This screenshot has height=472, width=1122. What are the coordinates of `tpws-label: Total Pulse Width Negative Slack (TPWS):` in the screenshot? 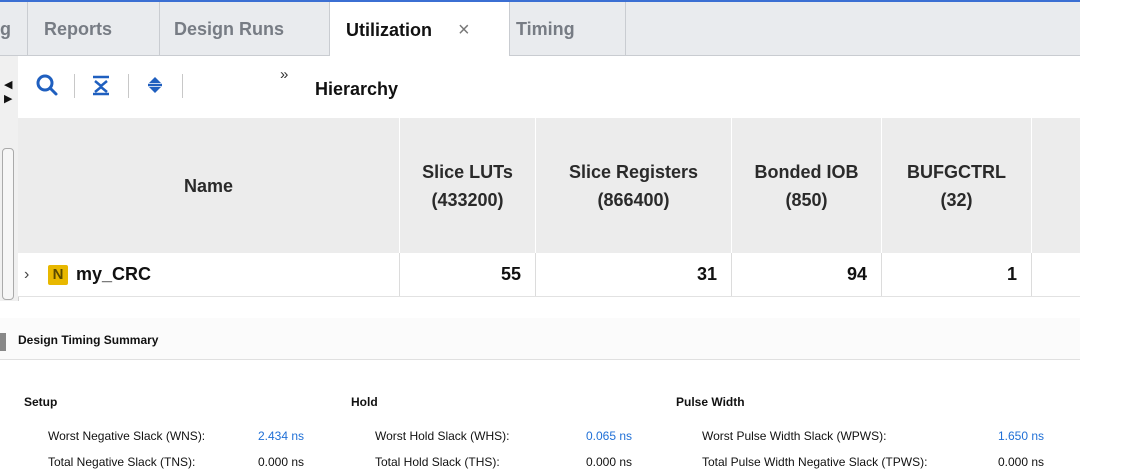 It's located at (815, 462).